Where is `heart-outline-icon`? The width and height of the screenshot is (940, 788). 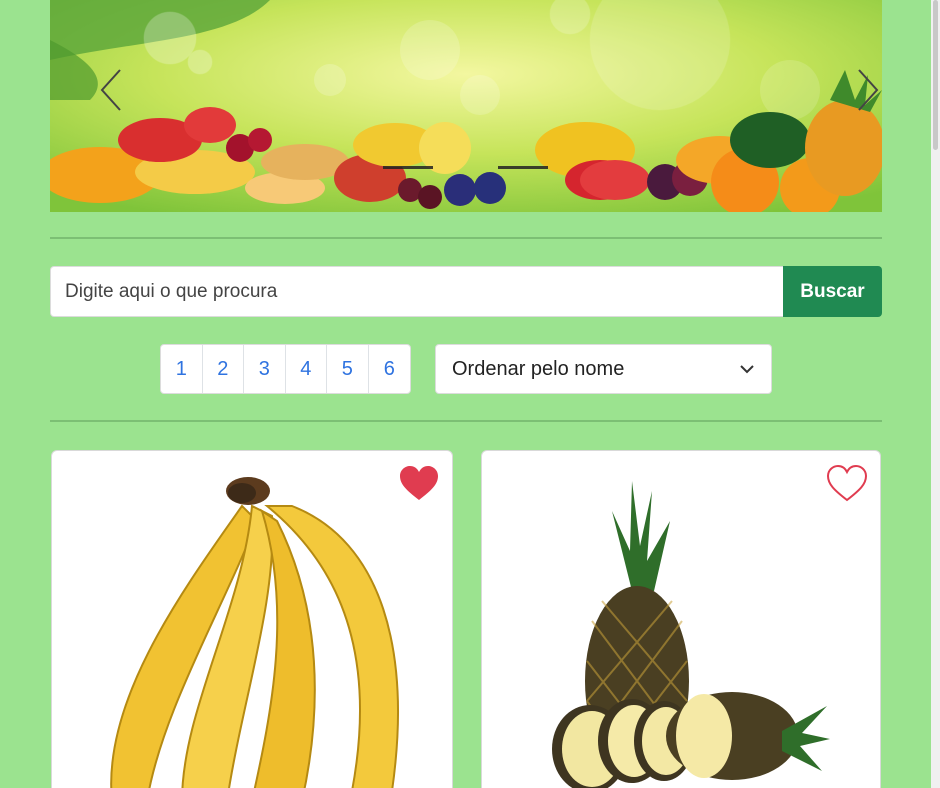
heart-outline-icon is located at coordinates (847, 483).